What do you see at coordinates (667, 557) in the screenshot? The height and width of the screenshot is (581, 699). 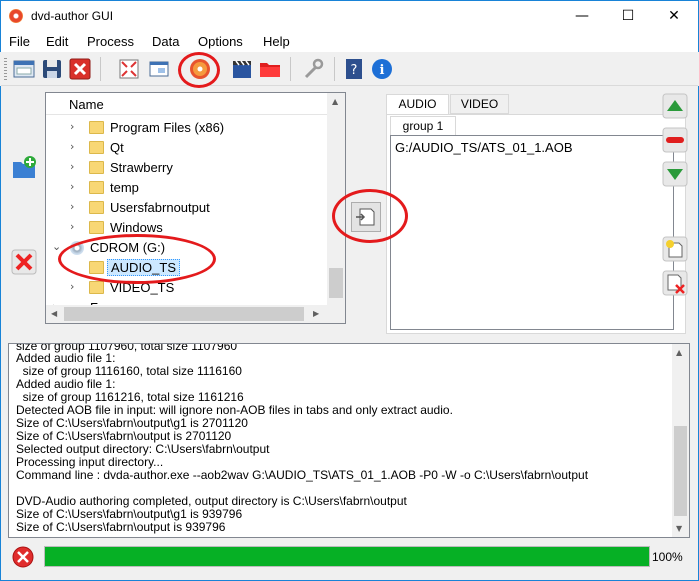 I see `progress-label: 100%` at bounding box center [667, 557].